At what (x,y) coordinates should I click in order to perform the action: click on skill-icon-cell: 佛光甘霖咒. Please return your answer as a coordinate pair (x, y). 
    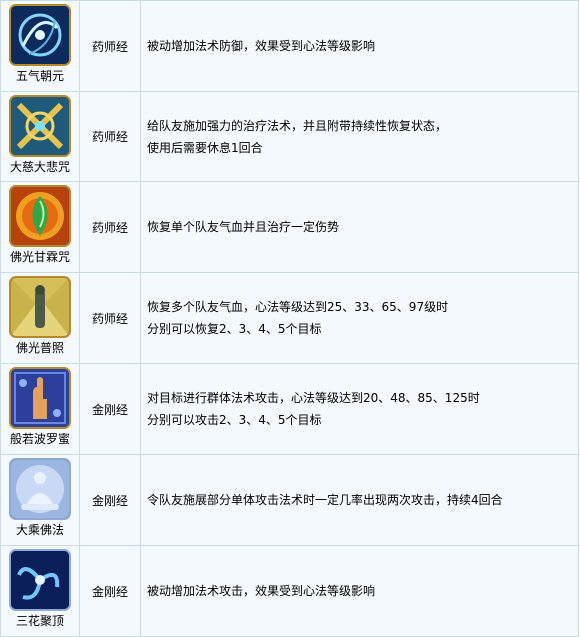
    Looking at the image, I should click on (40, 227).